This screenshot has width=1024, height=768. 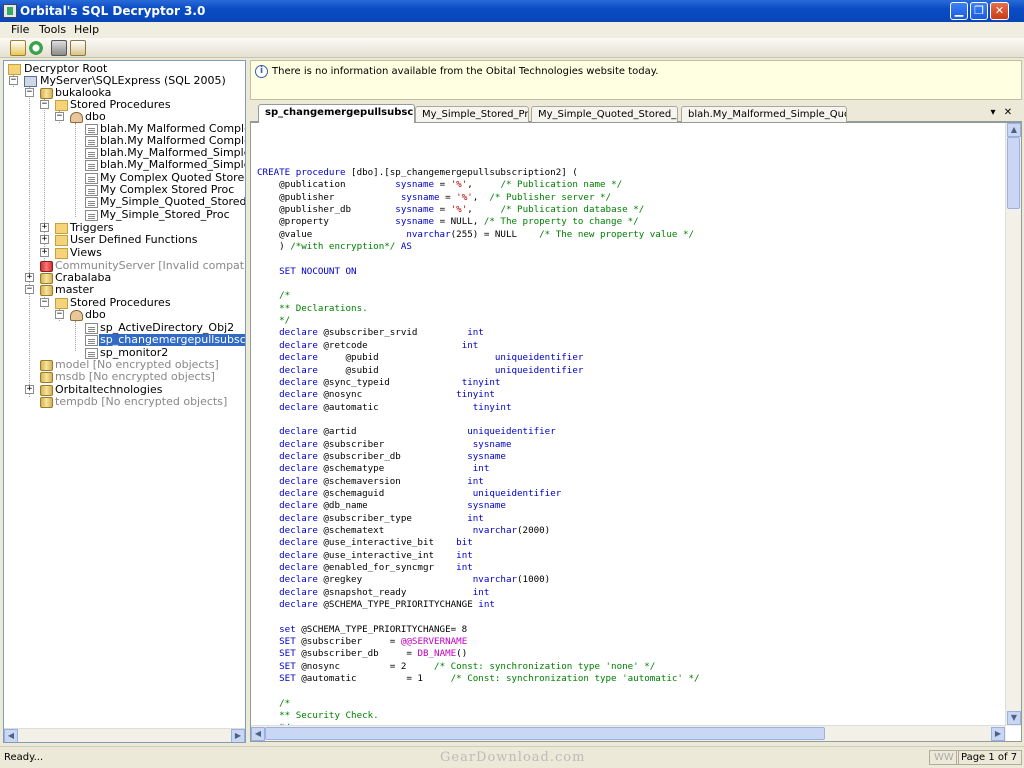 I want to click on code-token: @artid, so click(x=395, y=432).